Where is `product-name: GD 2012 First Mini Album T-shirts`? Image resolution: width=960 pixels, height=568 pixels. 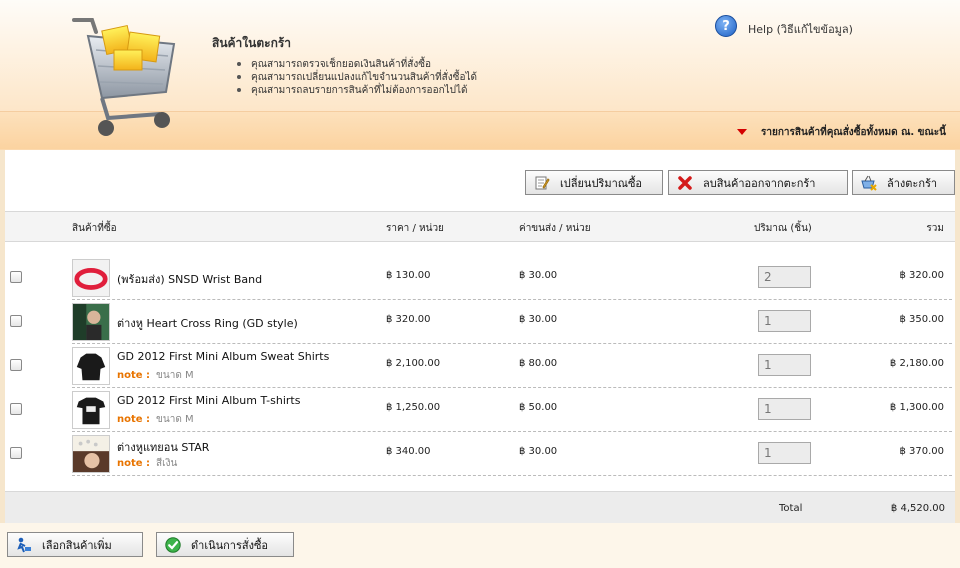
product-name: GD 2012 First Mini Album T-shirts is located at coordinates (208, 400).